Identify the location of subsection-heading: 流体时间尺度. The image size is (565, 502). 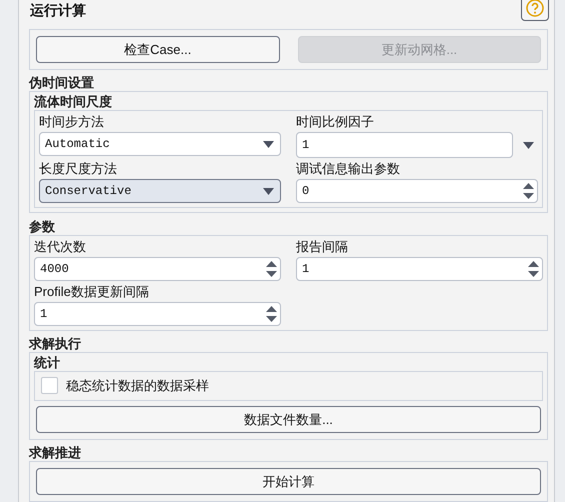
(73, 102).